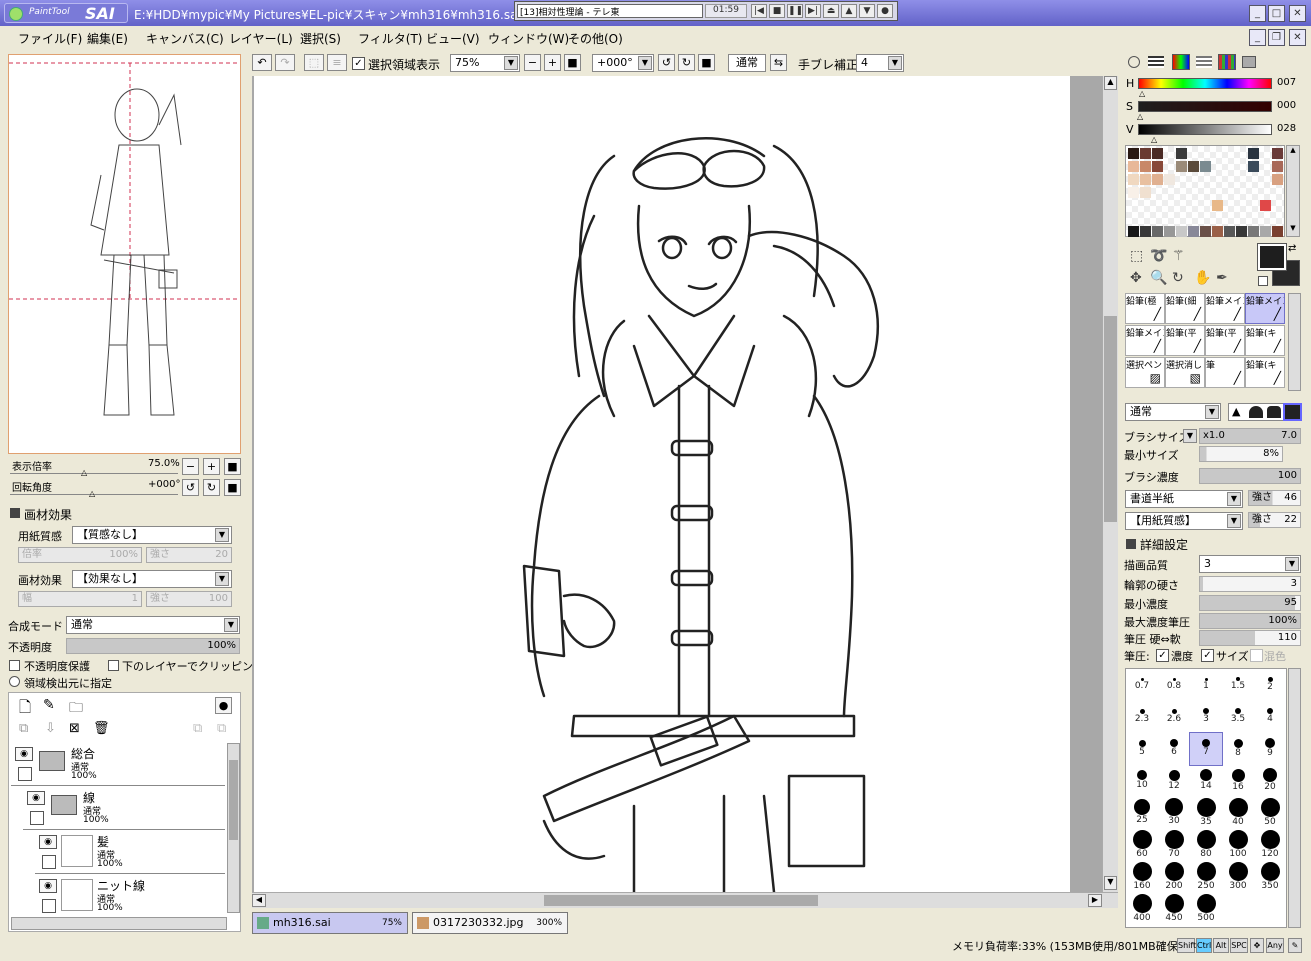  Describe the element at coordinates (153, 646) in the screenshot. I see `opacity-slider: 100%` at that location.